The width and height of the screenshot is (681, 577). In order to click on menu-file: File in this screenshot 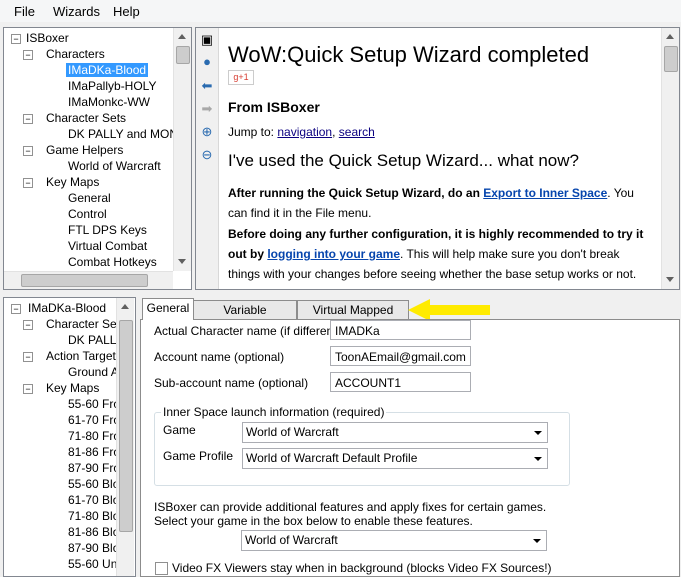, I will do `click(24, 11)`.